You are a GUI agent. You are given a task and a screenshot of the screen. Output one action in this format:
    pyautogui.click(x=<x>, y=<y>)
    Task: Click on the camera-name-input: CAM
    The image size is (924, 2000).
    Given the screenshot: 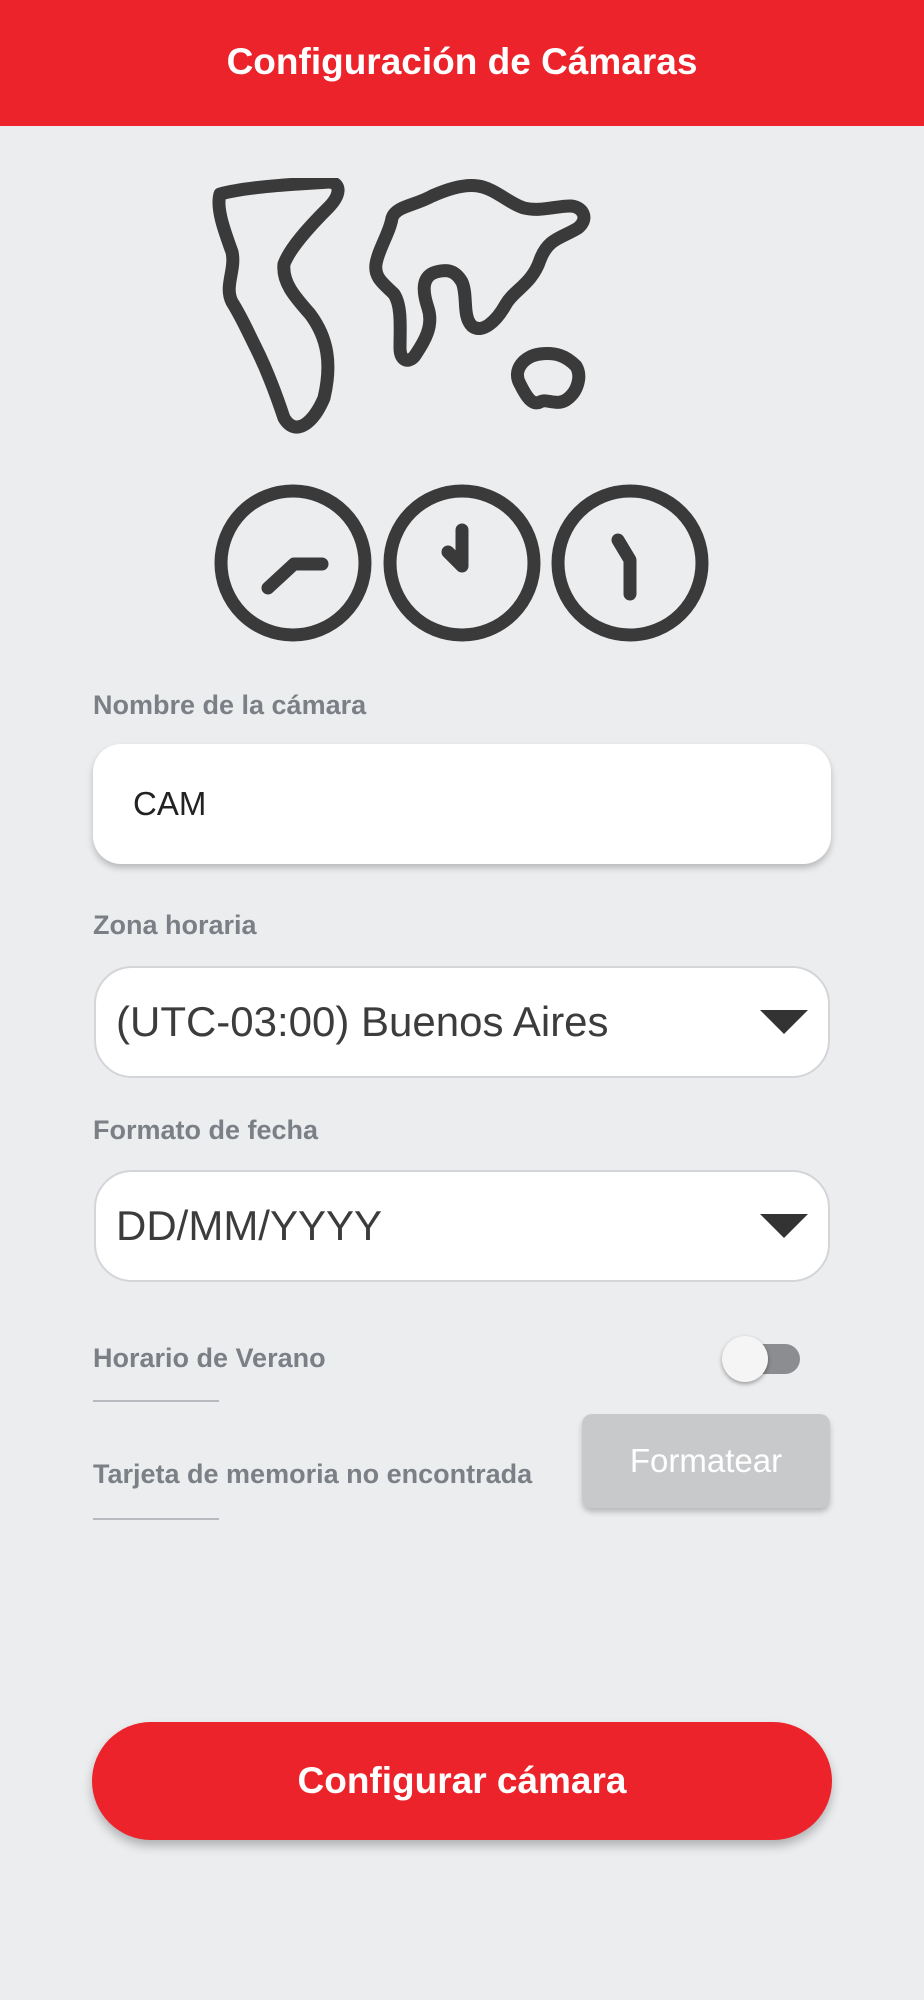 What is the action you would take?
    pyautogui.click(x=462, y=804)
    